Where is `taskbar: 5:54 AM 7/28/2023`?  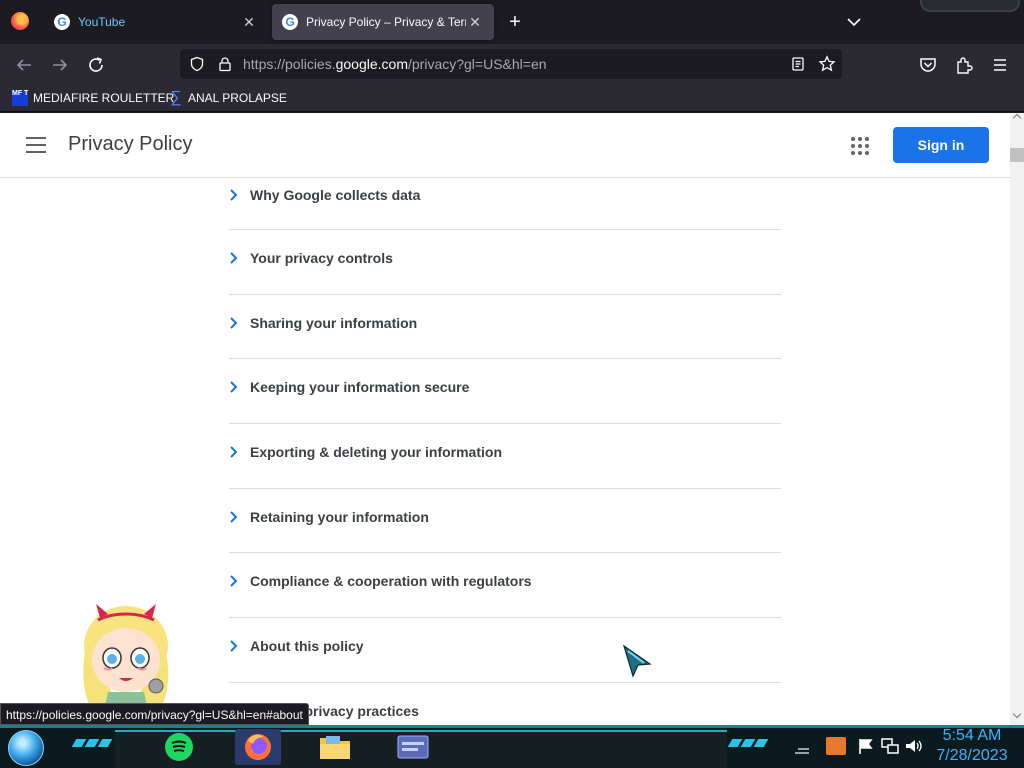
taskbar: 5:54 AM 7/28/2023 is located at coordinates (512, 746).